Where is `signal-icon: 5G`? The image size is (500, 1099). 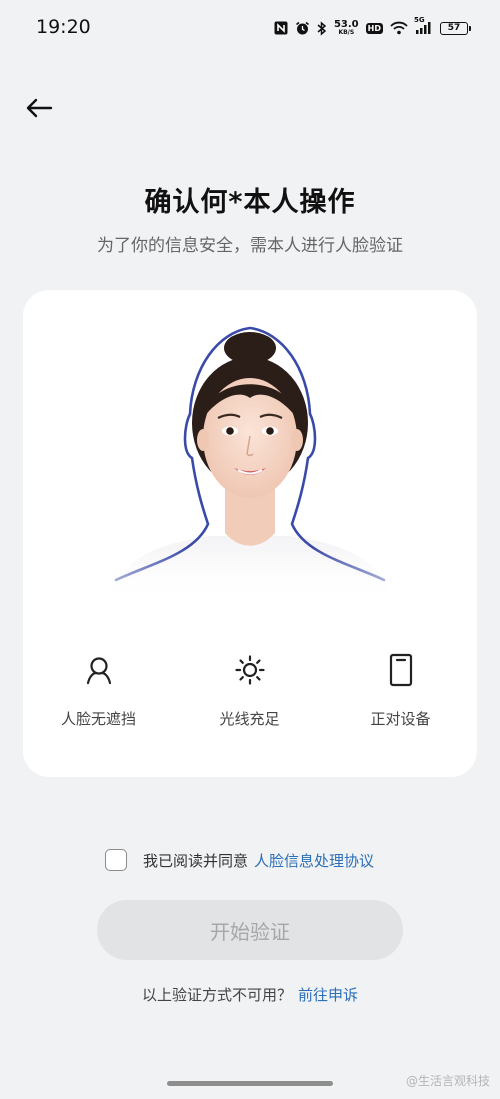
signal-icon: 5G is located at coordinates (423, 25).